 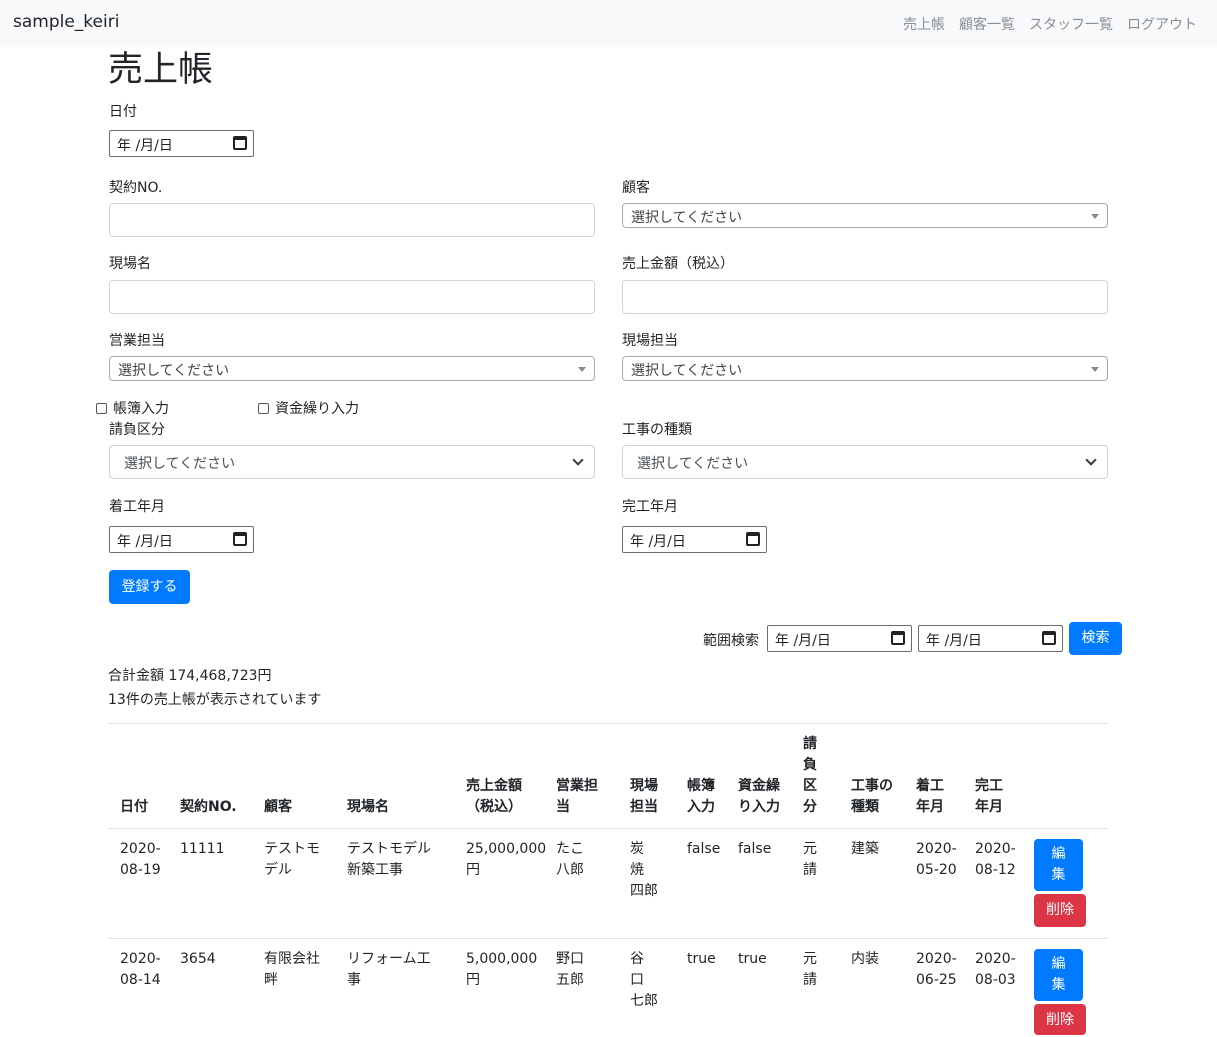 I want to click on th-cash-1: 資金繰, so click(x=759, y=786).